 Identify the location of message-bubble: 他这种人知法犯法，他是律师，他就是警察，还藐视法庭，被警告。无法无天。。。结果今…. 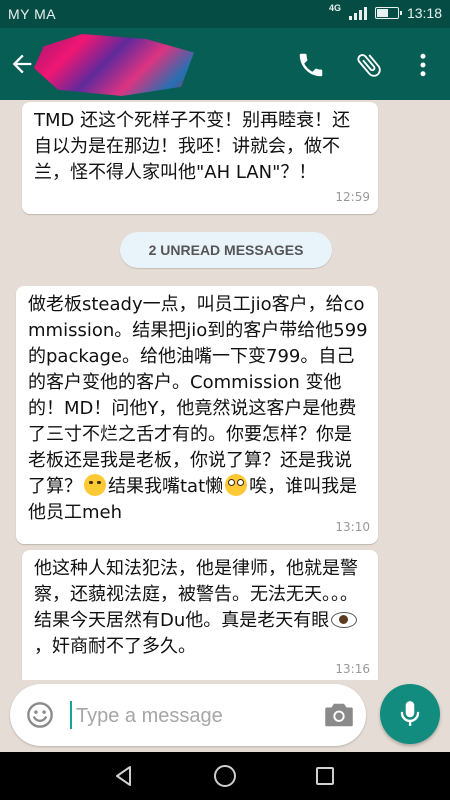
(200, 615).